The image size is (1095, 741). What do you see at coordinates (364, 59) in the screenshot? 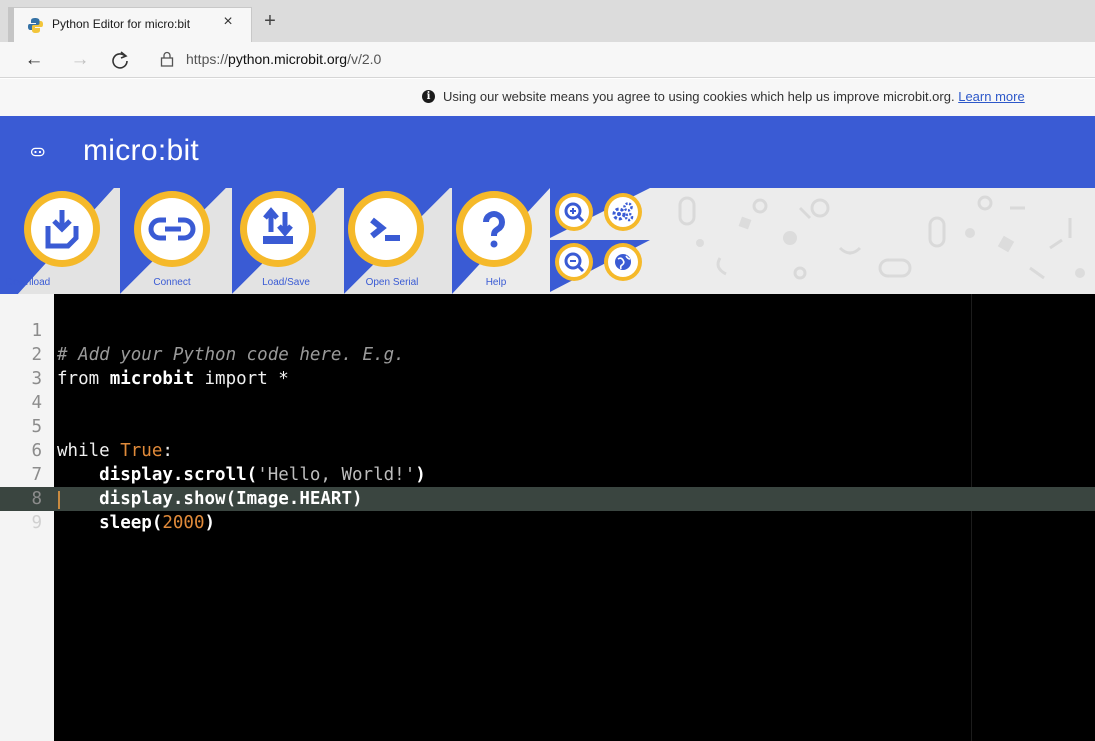
I see `url-path: /v/2.0` at bounding box center [364, 59].